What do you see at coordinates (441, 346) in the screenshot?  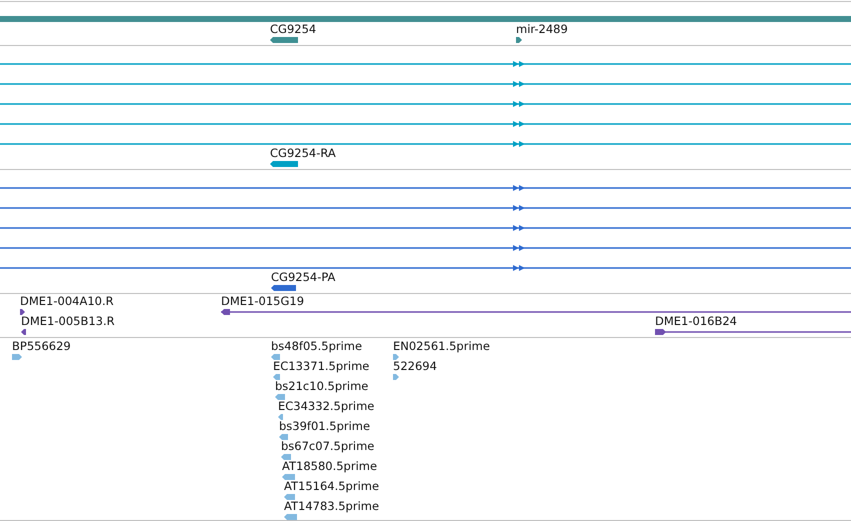 I see `feature-label: EN02561.5prime` at bounding box center [441, 346].